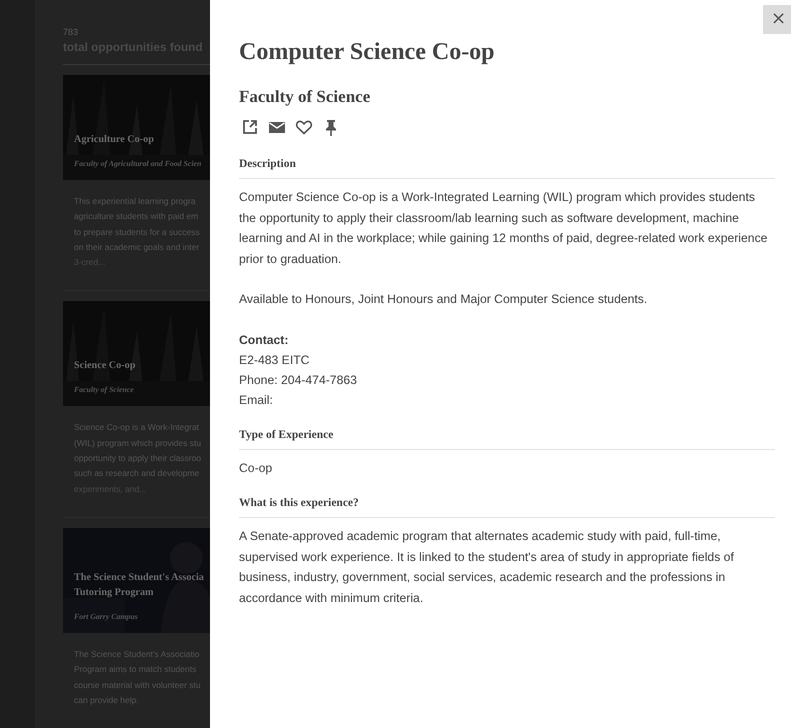 Image resolution: width=791 pixels, height=728 pixels. Describe the element at coordinates (507, 167) in the screenshot. I see `section-heading: Description` at that location.